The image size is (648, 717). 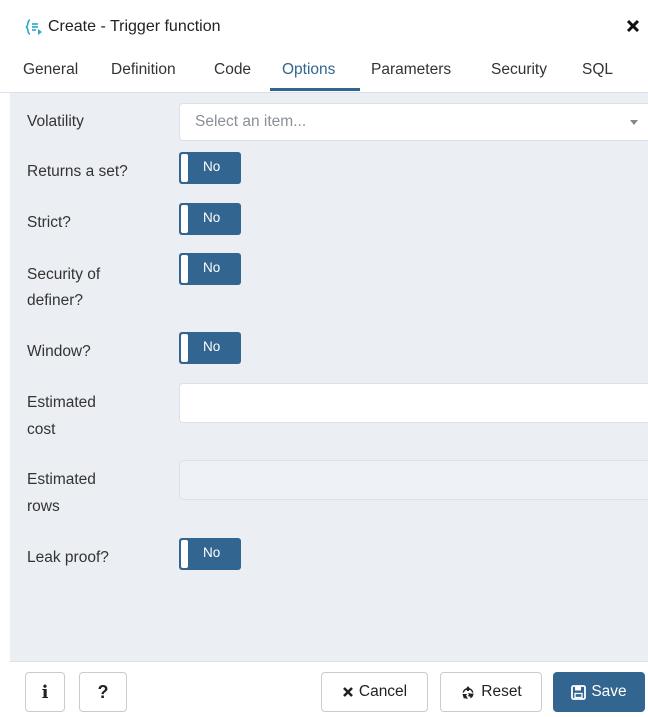 What do you see at coordinates (519, 71) in the screenshot?
I see `tab-security: Security` at bounding box center [519, 71].